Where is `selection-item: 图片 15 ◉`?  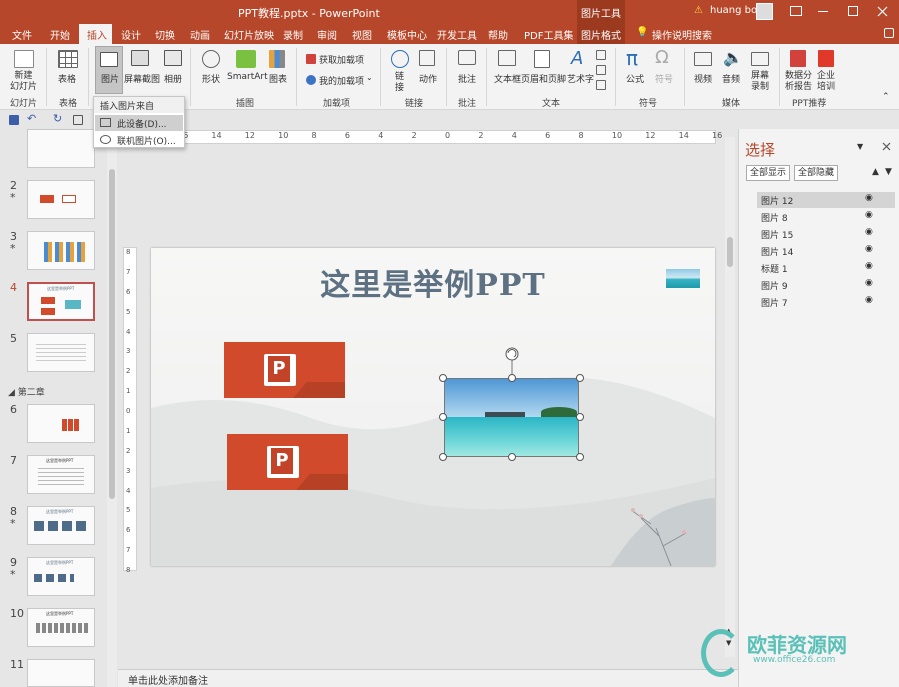
selection-item: 图片 15 ◉ is located at coordinates (826, 234).